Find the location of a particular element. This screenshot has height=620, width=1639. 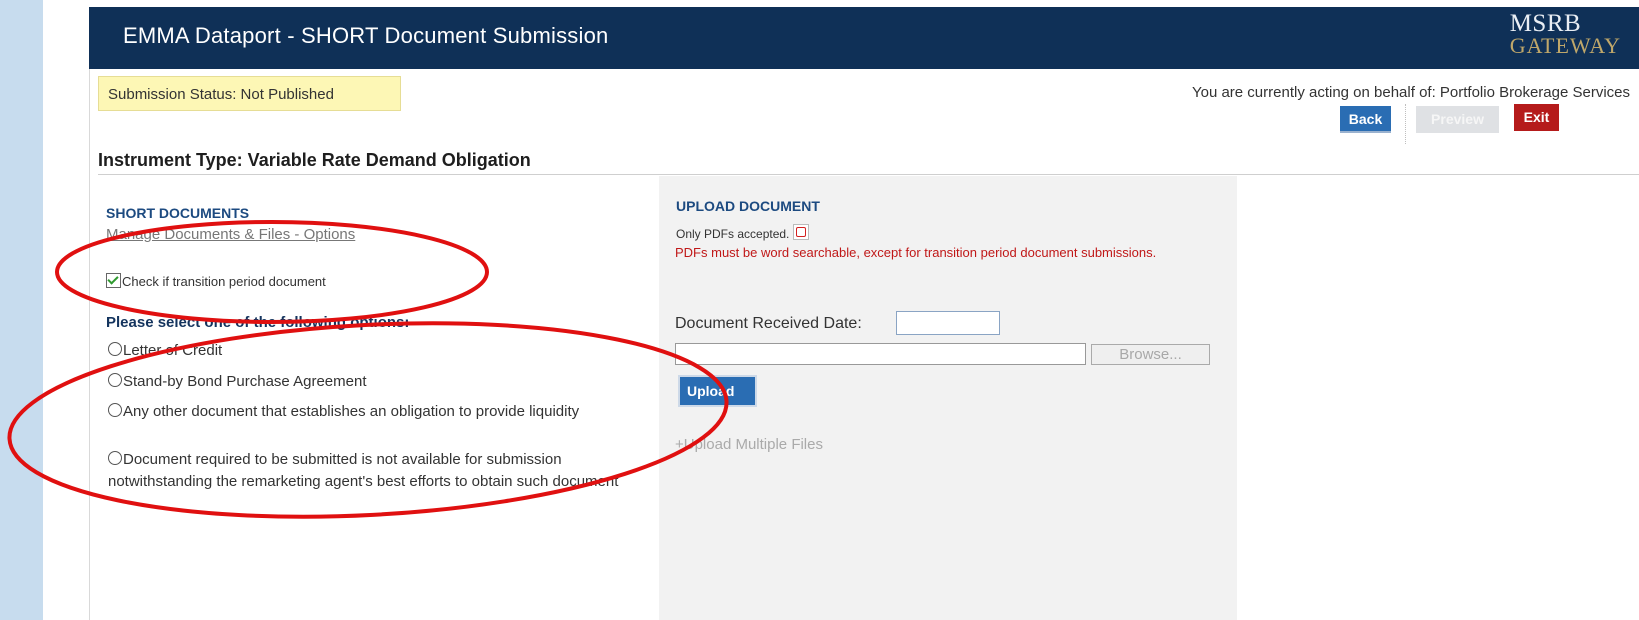

pdfs-only-text: Only PDFs accepted. is located at coordinates (733, 234).